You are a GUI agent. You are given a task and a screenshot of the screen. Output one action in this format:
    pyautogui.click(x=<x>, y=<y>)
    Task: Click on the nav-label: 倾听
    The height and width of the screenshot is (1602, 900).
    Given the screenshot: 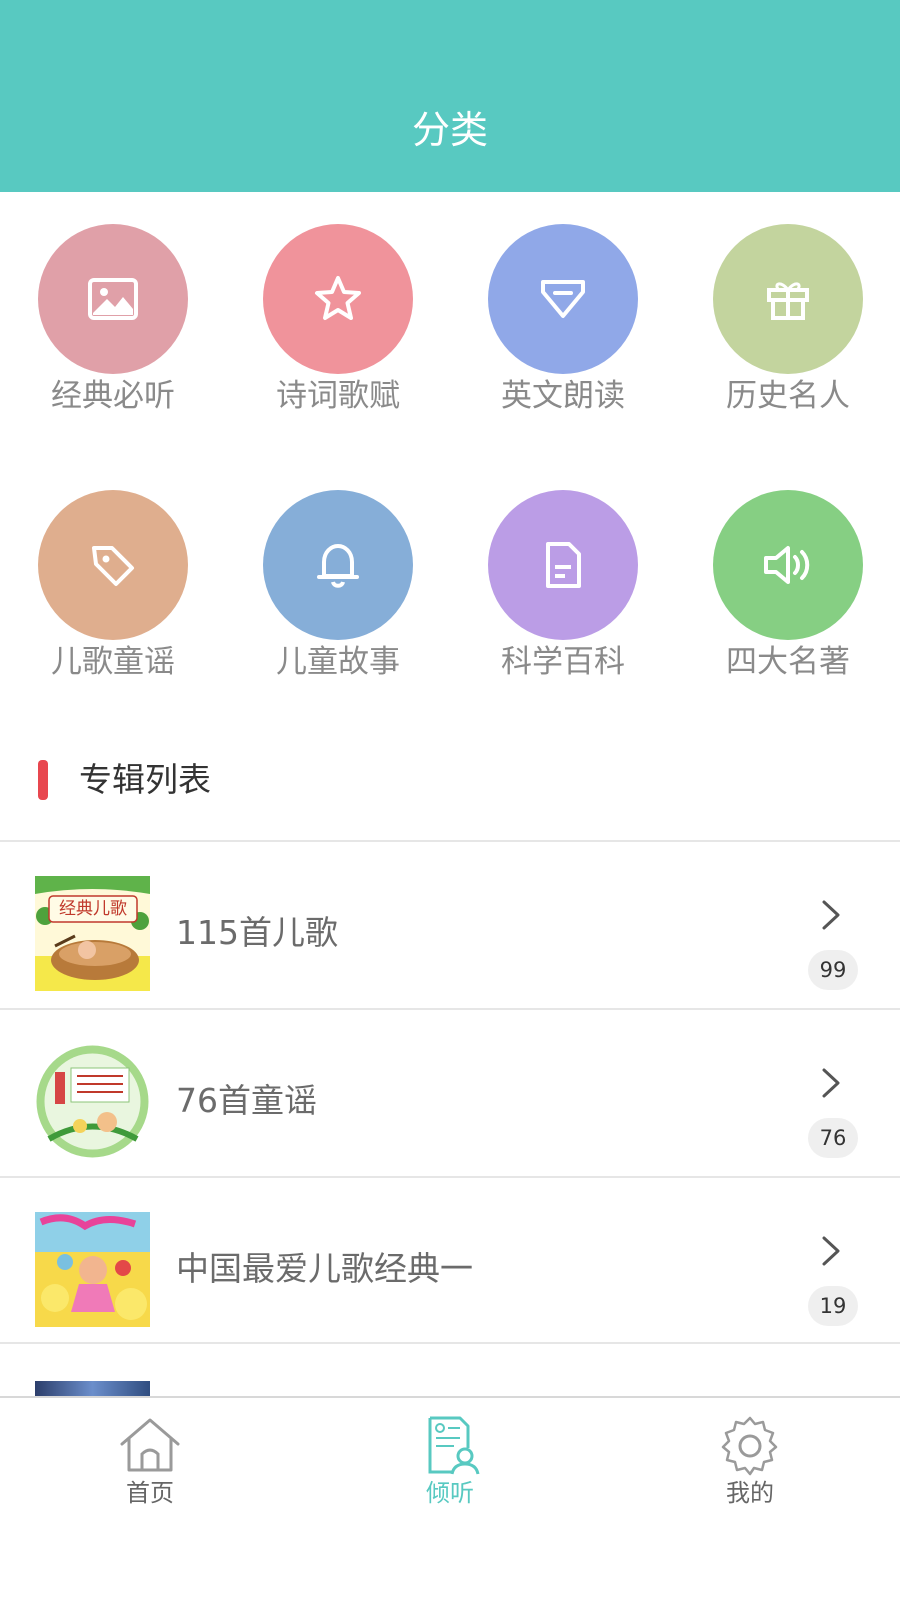 What is the action you would take?
    pyautogui.click(x=450, y=1493)
    